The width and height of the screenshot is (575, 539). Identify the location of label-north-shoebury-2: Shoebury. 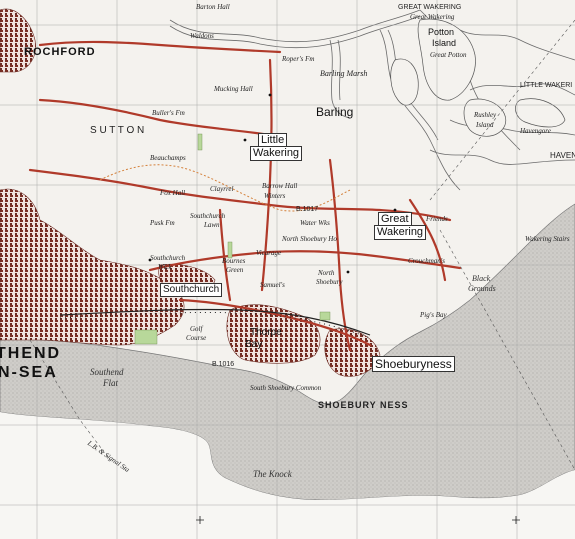
(329, 282).